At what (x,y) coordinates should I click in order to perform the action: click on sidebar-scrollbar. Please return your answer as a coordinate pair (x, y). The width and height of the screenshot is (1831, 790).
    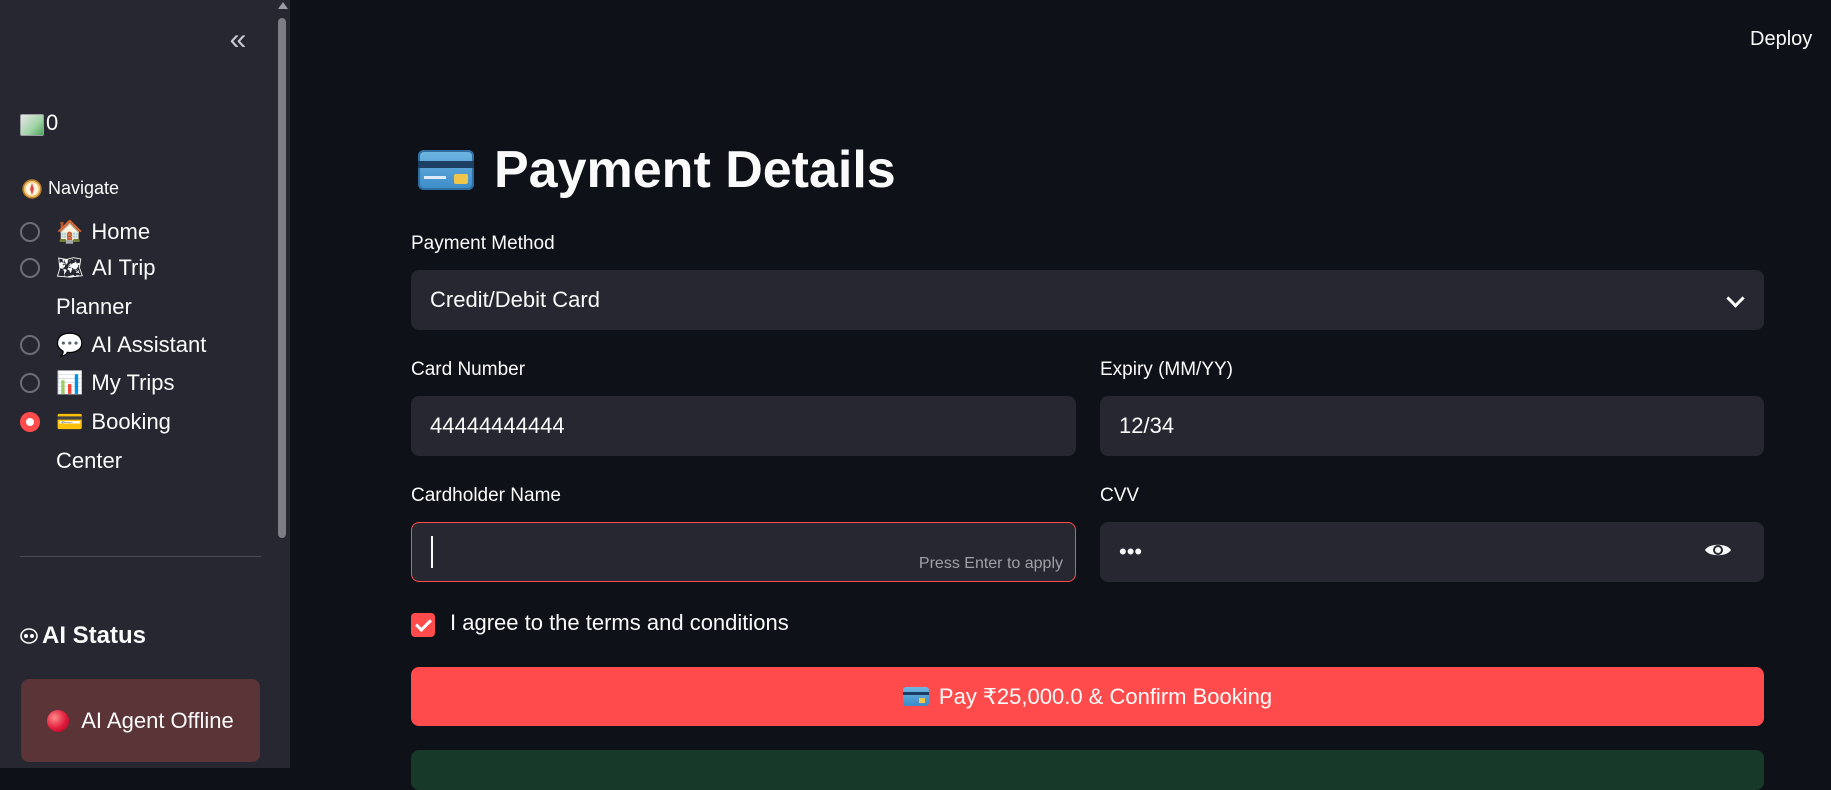
    Looking at the image, I should click on (282, 384).